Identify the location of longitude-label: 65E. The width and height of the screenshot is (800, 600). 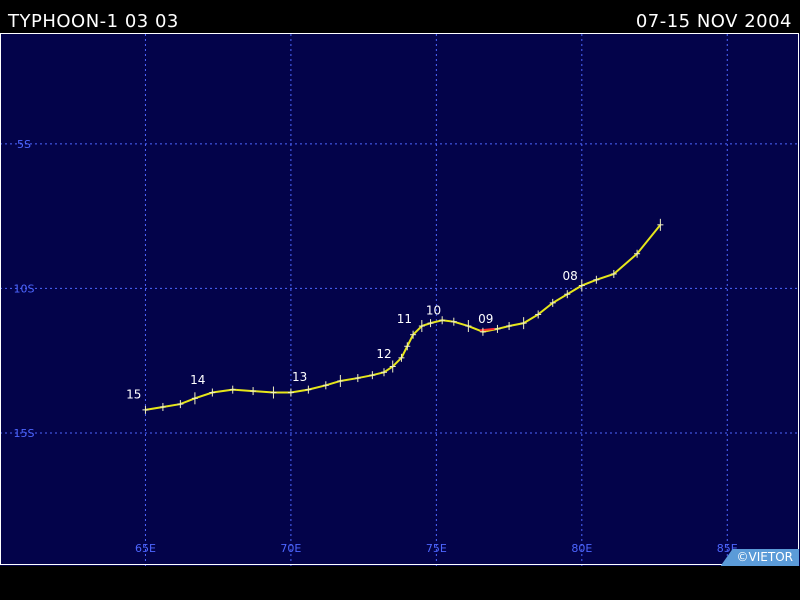
(145, 548).